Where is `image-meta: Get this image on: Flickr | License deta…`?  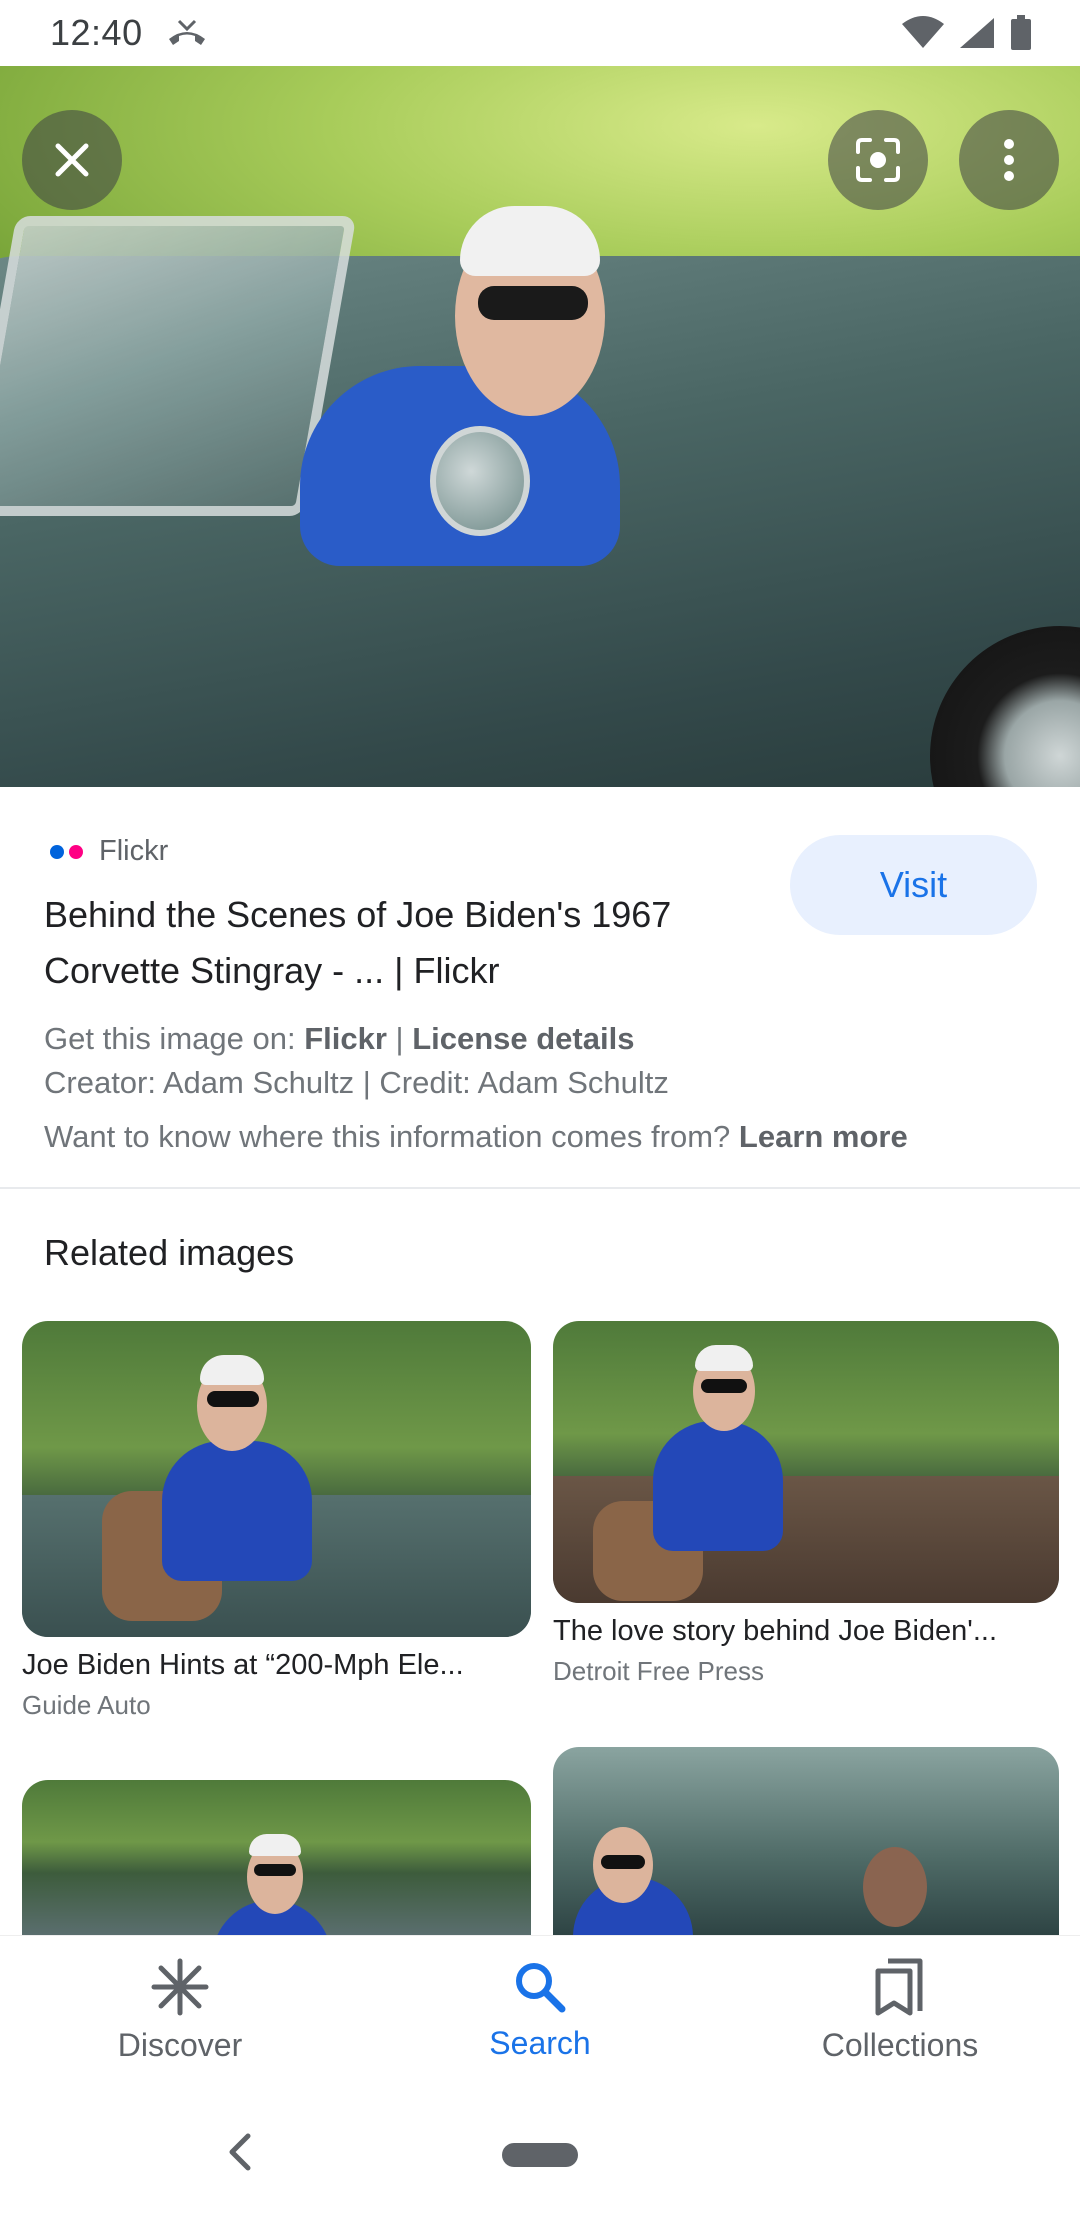
image-meta: Get this image on: Flickr | License deta… is located at coordinates (544, 1088).